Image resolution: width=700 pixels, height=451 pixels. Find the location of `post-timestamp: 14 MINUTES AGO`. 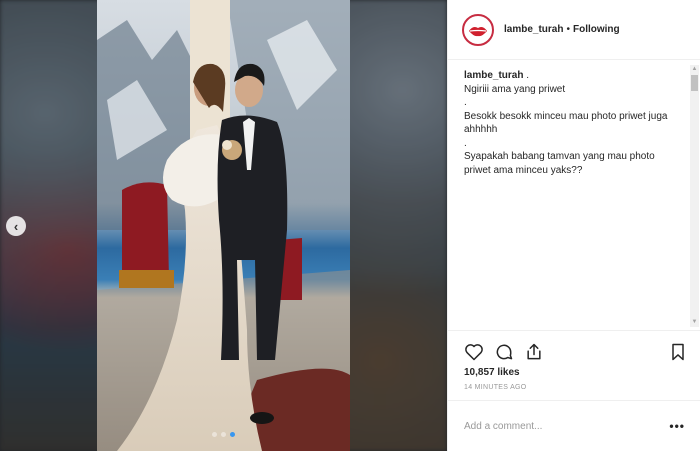

post-timestamp: 14 MINUTES AGO is located at coordinates (574, 384).